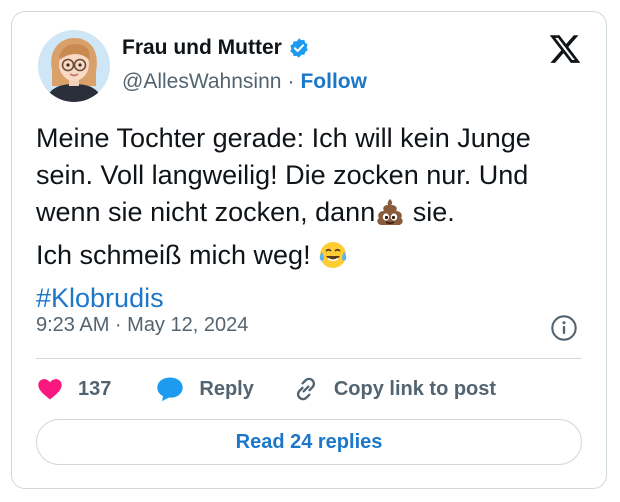 The image size is (620, 502). I want to click on read-replies-label: Read 24 replies, so click(309, 441).